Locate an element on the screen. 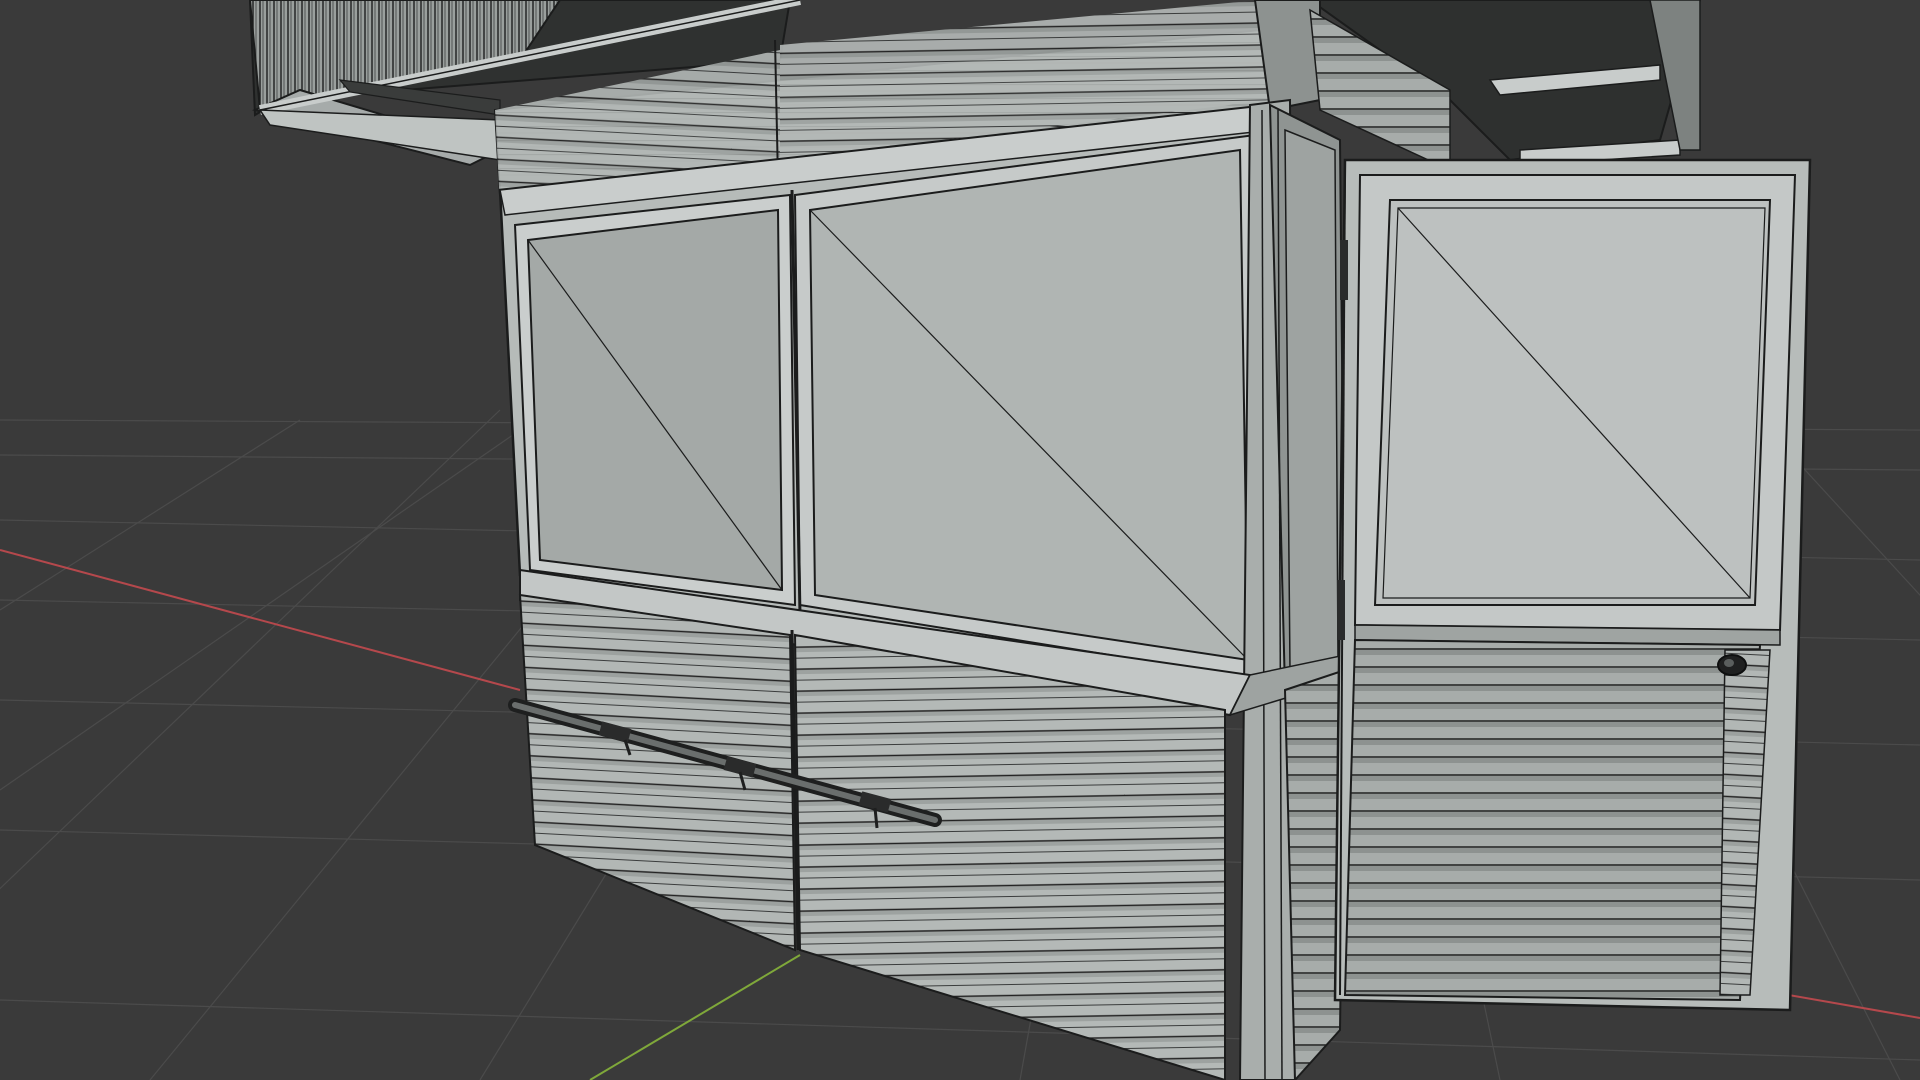 This screenshot has height=1080, width=1920. front-window-right is located at coordinates (1028, 407).